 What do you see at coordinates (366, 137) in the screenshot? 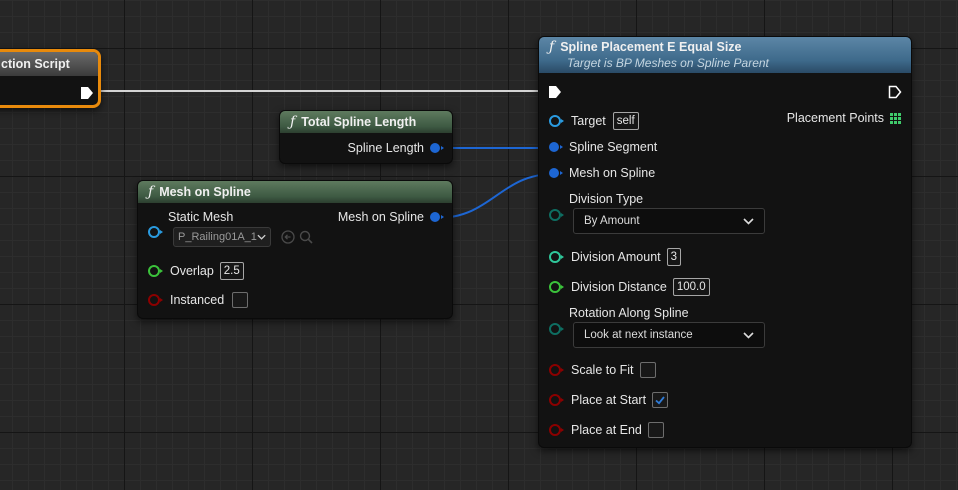
I see `total-spline-length-node: ƒ Total Spline Length Spline Length` at bounding box center [366, 137].